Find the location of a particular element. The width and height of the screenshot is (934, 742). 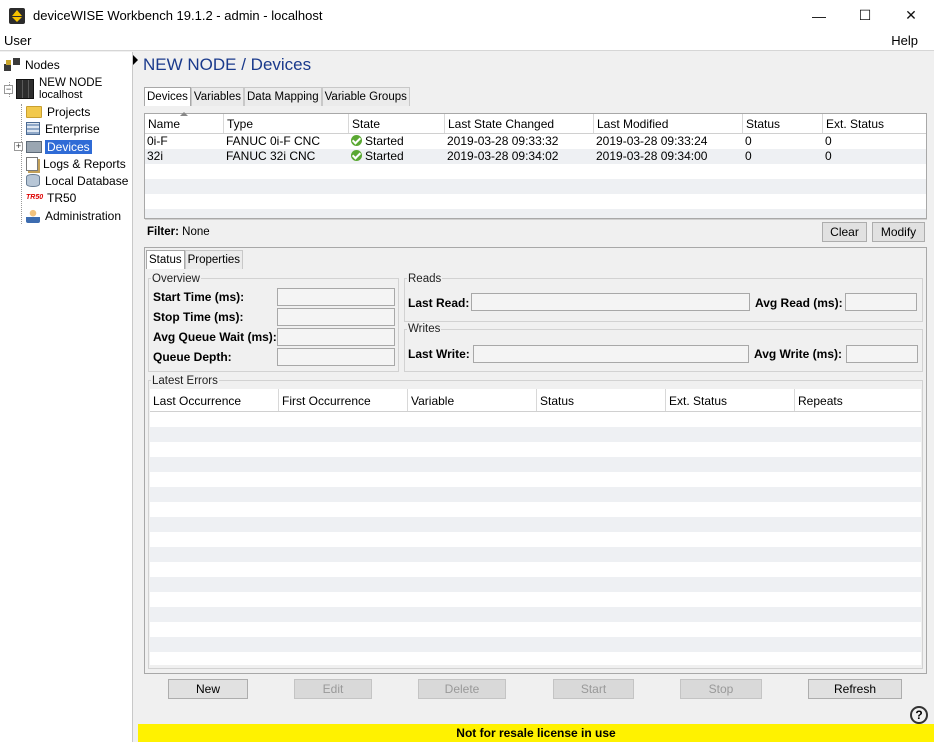

tab-variable-groups: Variable Groups is located at coordinates (365, 96).